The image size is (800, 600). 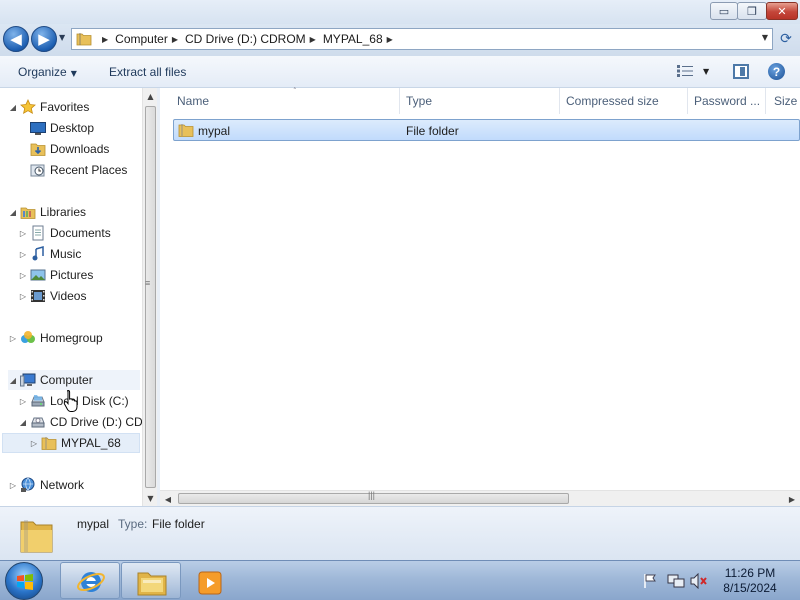 I want to click on change-view-icon, so click(x=685, y=71).